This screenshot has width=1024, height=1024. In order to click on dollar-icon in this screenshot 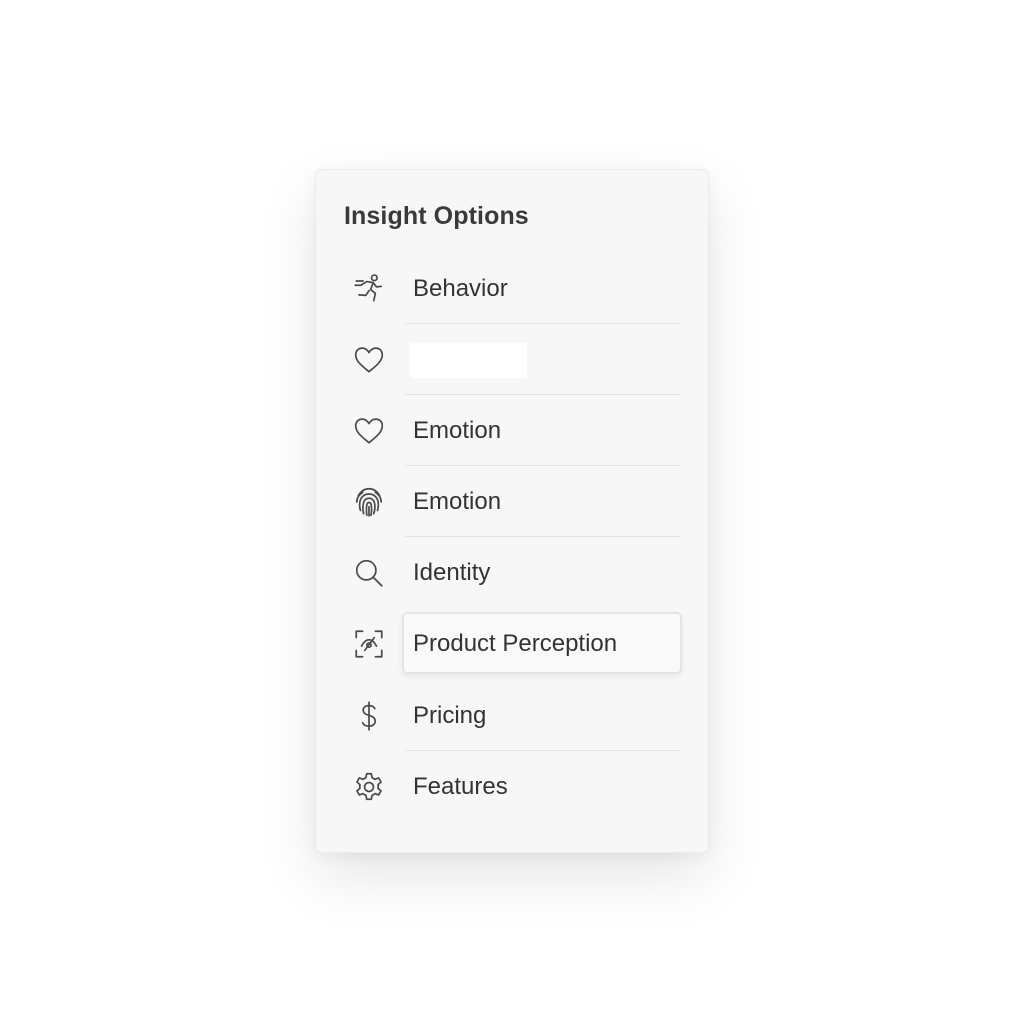, I will do `click(369, 716)`.